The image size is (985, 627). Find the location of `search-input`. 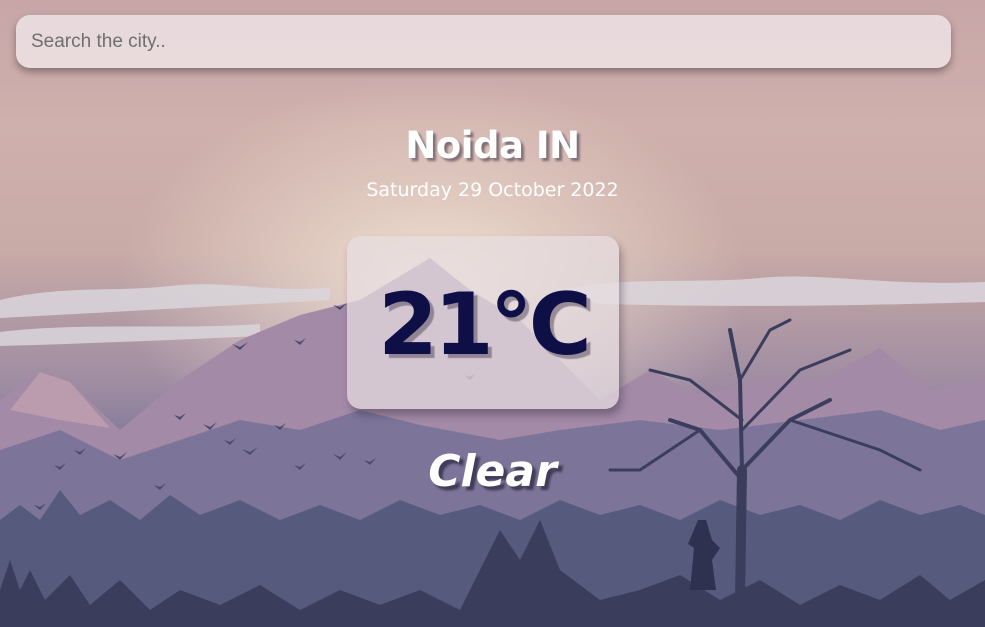

search-input is located at coordinates (483, 41).